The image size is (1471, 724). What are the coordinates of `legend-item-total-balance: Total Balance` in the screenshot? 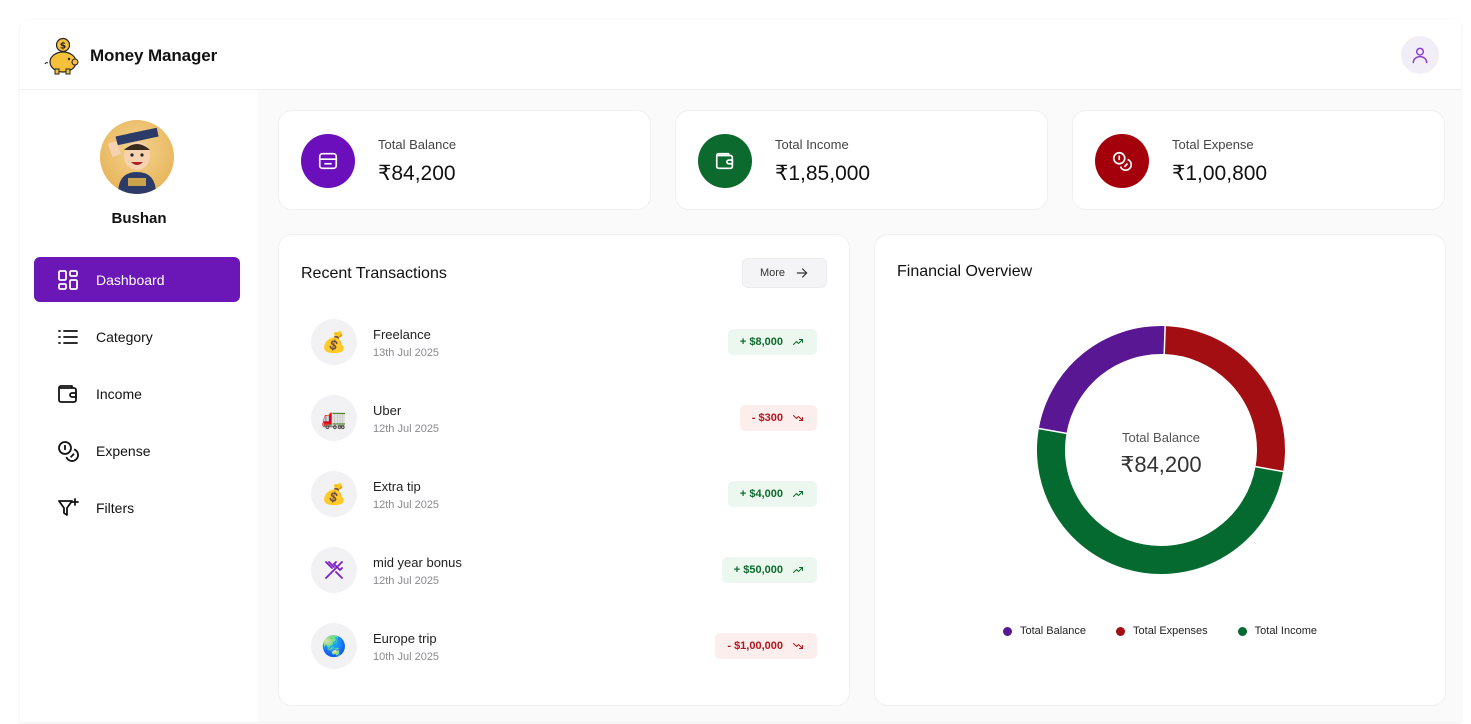 It's located at (1044, 631).